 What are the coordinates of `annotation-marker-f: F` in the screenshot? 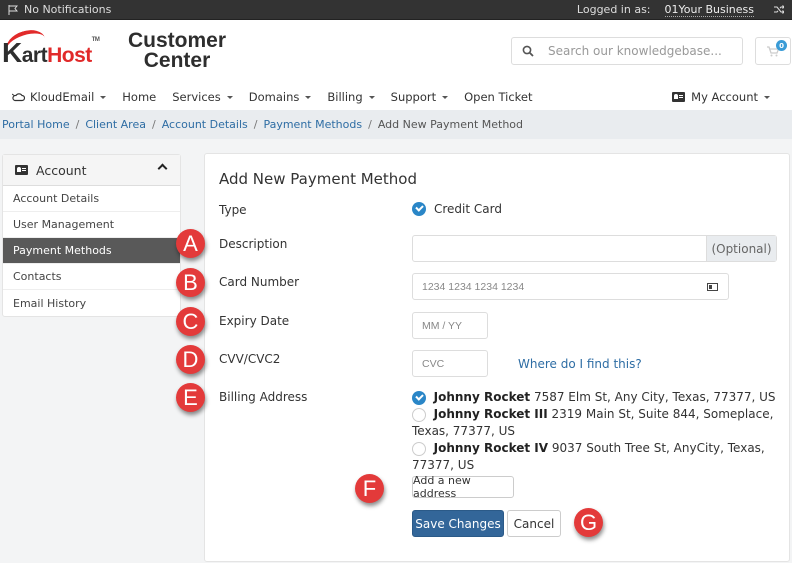 It's located at (369, 488).